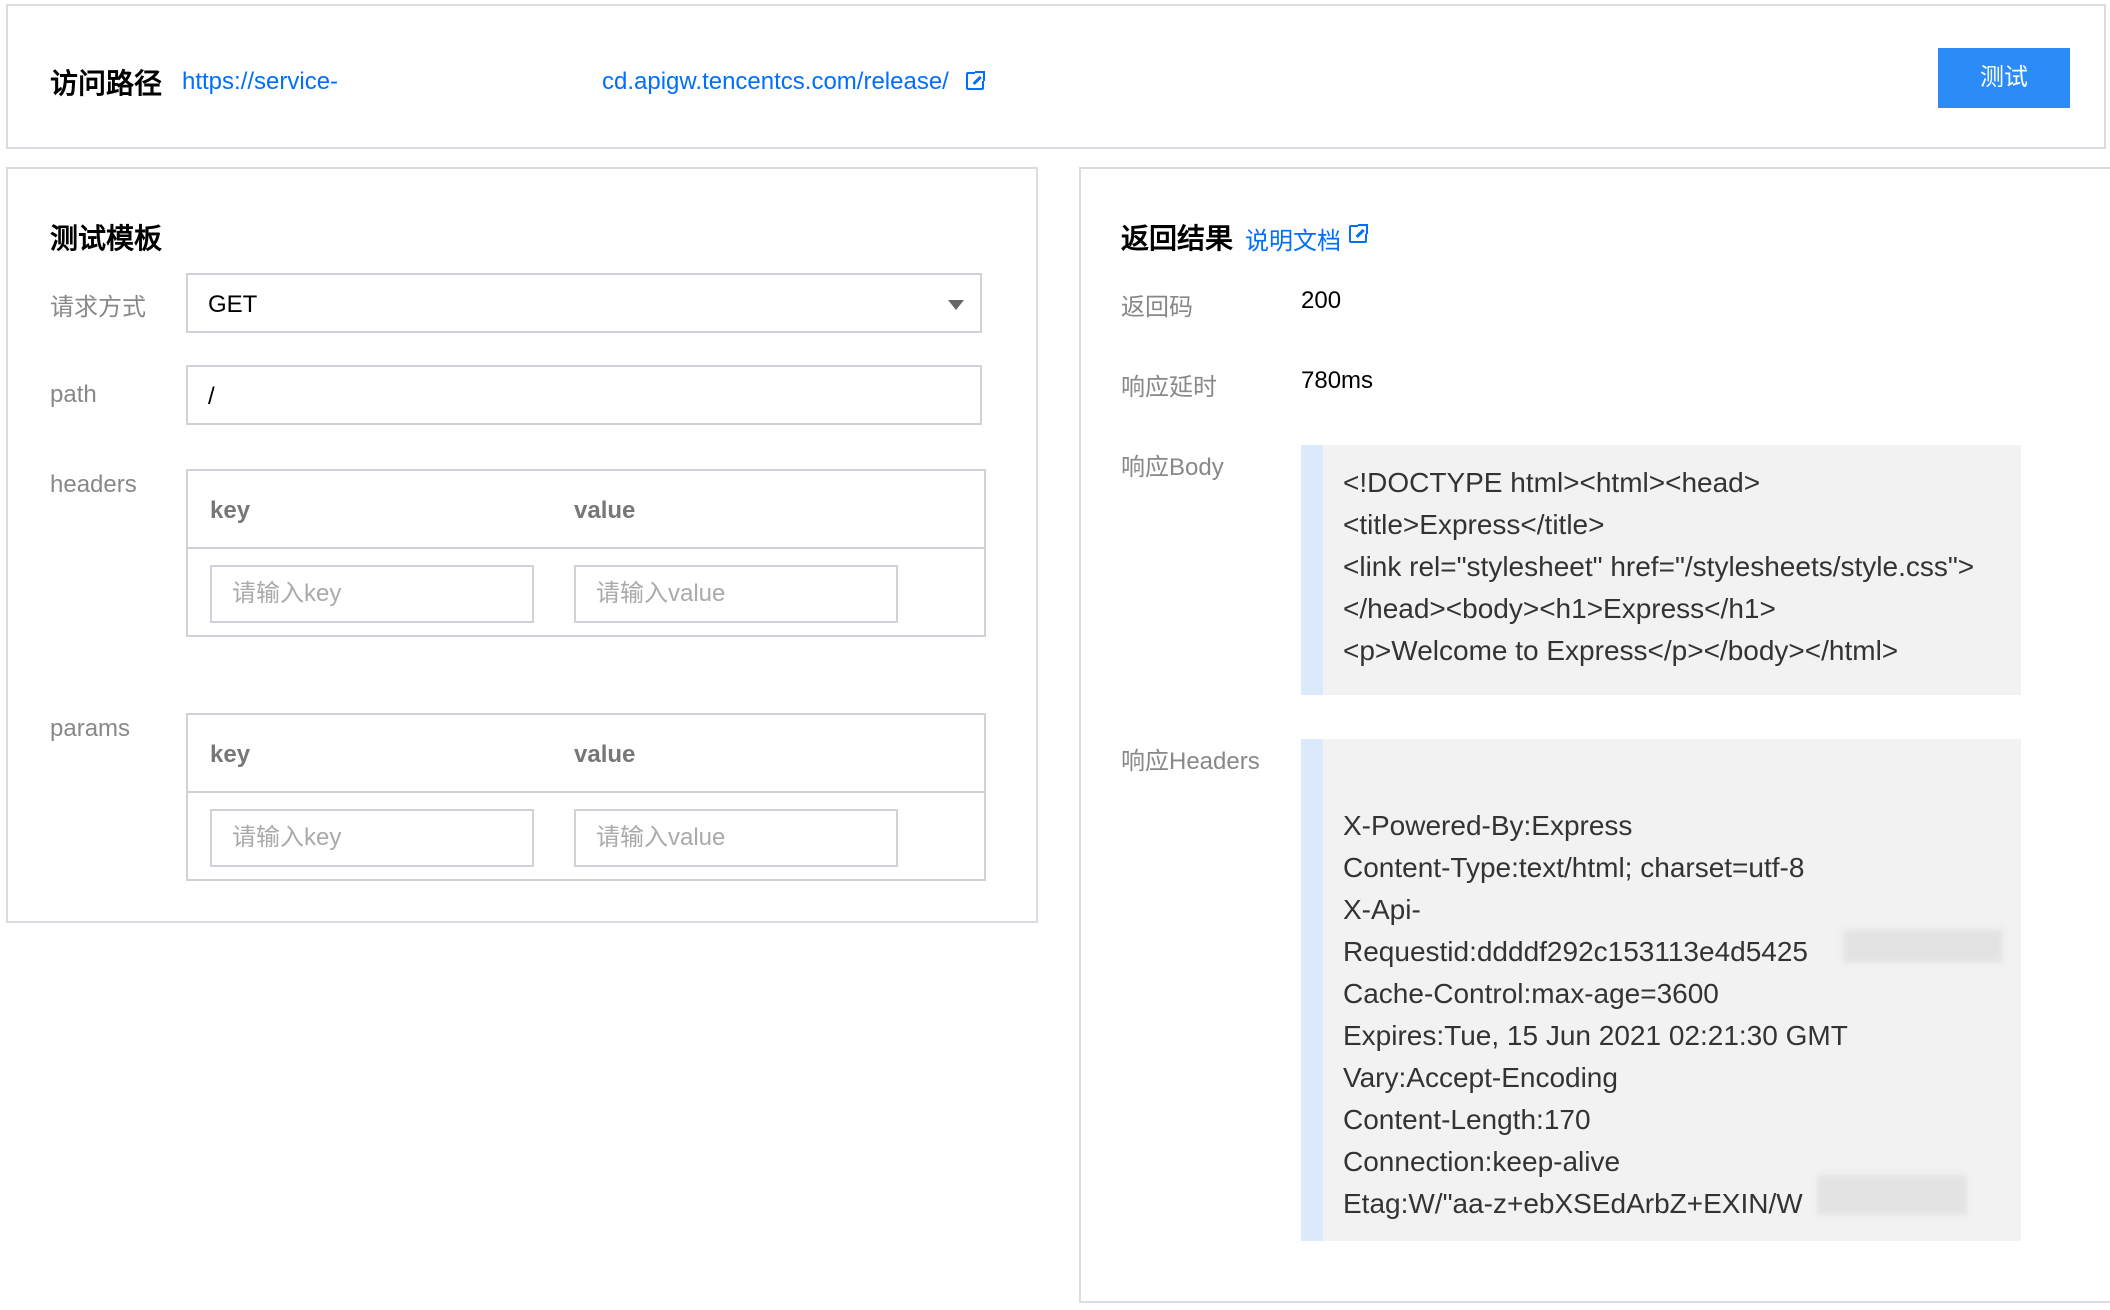  Describe the element at coordinates (90, 728) in the screenshot. I see `params-label: params` at that location.